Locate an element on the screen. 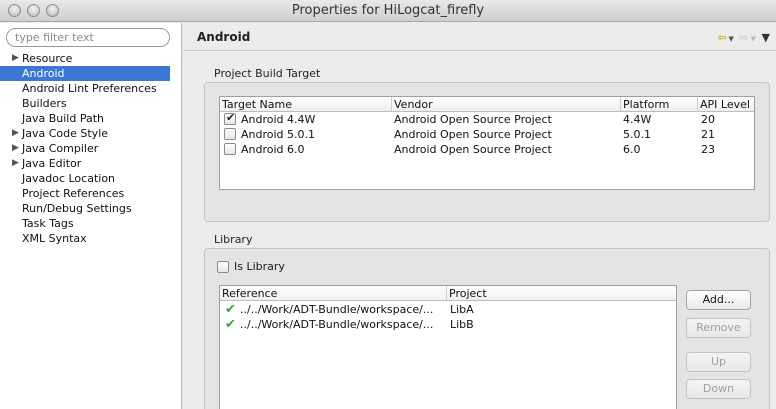 This screenshot has width=776, height=409. page-header: Android ⇦ ▼ ⇨ ▼ ▼ is located at coordinates (479, 37).